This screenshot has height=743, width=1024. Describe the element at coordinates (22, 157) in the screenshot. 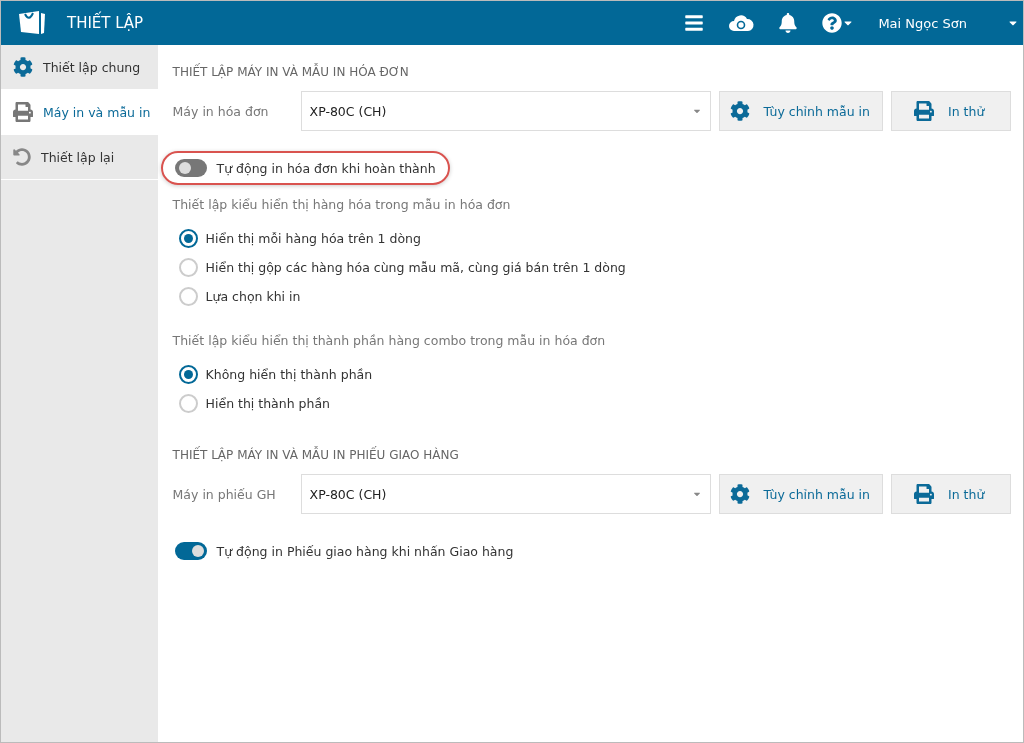

I see `reset-icon` at that location.